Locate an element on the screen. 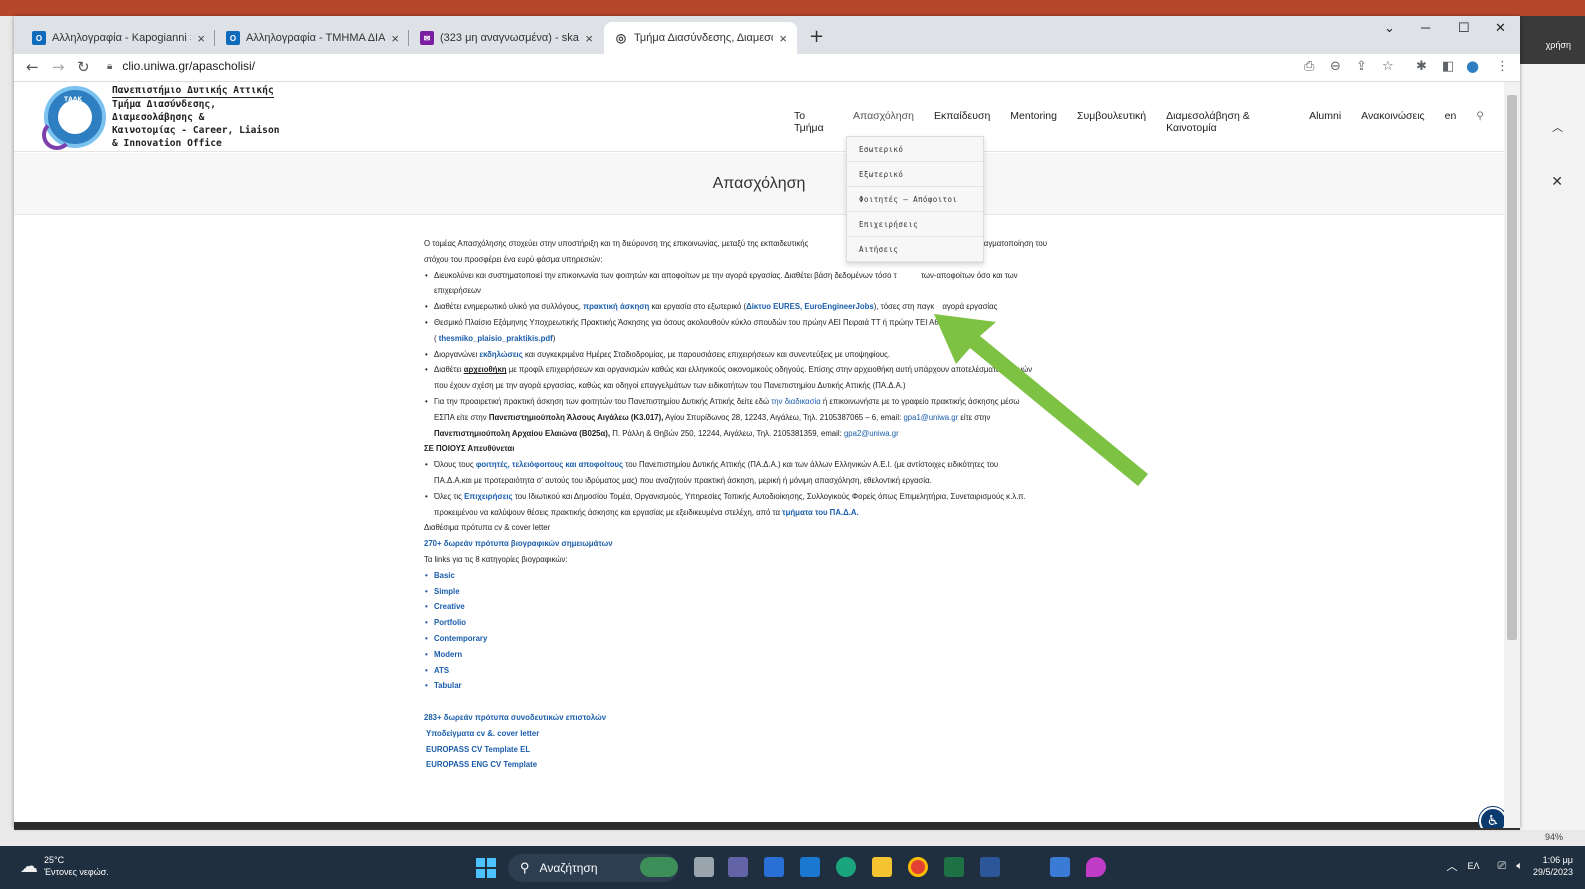  extensions-icon: ✱ is located at coordinates (1421, 66).